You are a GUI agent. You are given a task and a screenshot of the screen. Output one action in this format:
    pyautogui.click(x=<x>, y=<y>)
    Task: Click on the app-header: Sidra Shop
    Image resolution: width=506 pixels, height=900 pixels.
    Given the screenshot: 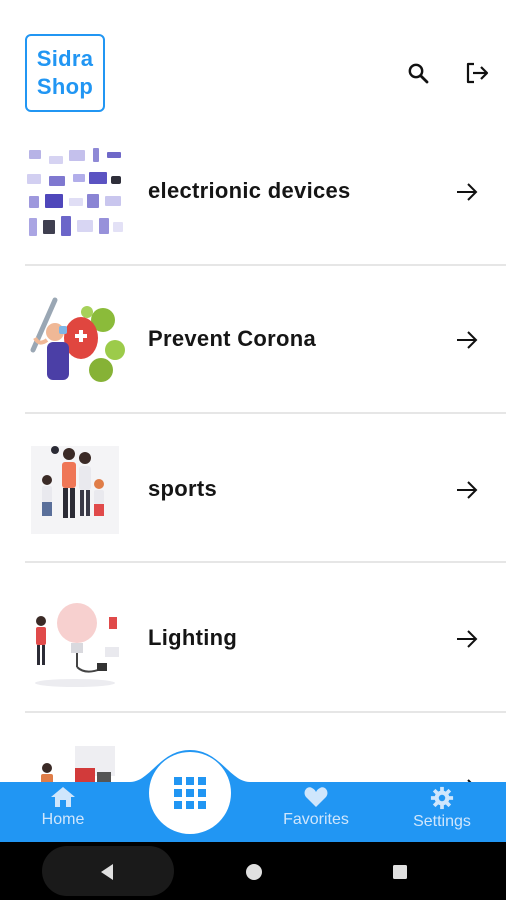 What is the action you would take?
    pyautogui.click(x=253, y=65)
    